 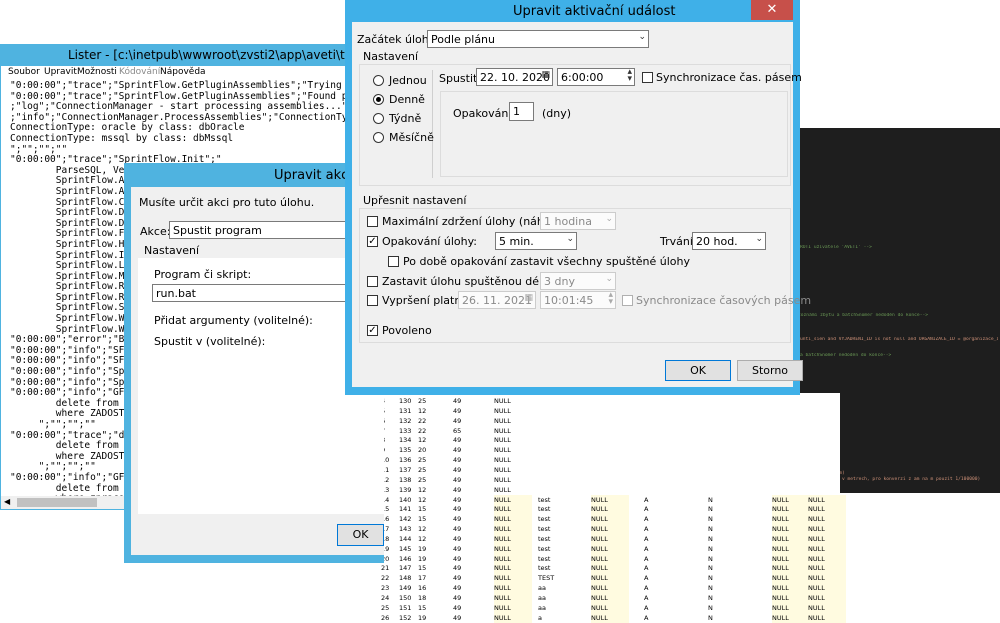 I want to click on start-task-select: Podle plánu ⌄, so click(x=538, y=39).